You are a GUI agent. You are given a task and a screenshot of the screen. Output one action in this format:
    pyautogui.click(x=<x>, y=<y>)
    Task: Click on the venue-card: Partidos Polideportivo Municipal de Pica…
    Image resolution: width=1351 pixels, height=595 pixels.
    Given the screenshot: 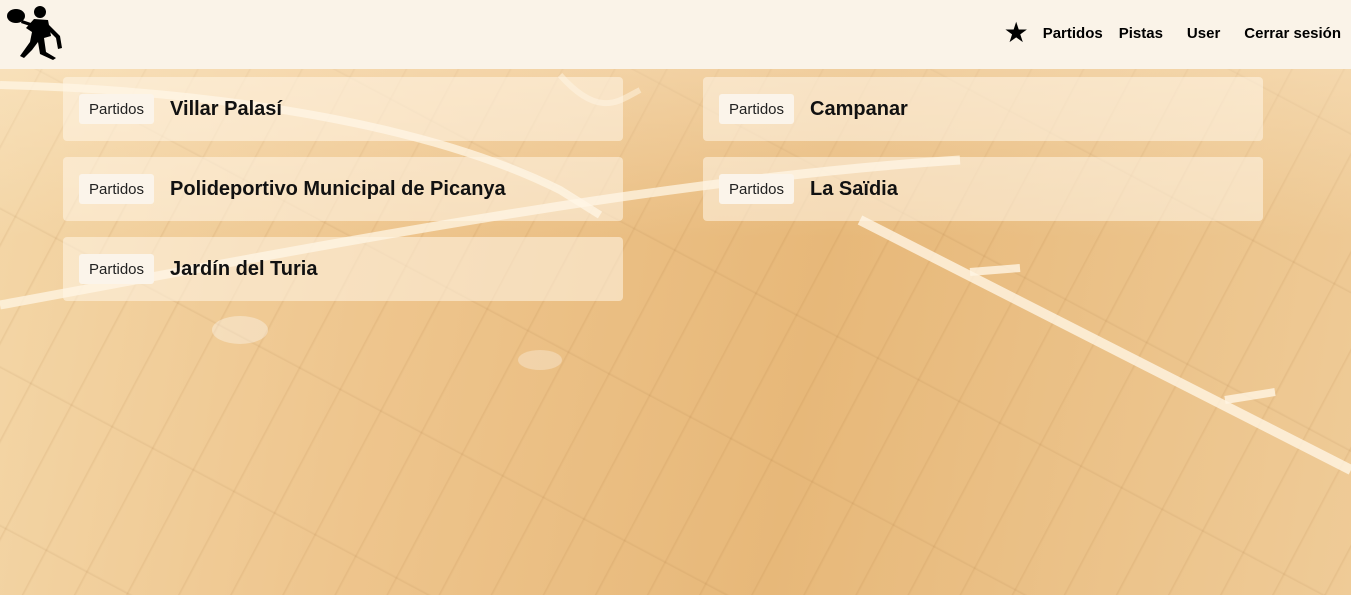 What is the action you would take?
    pyautogui.click(x=343, y=189)
    